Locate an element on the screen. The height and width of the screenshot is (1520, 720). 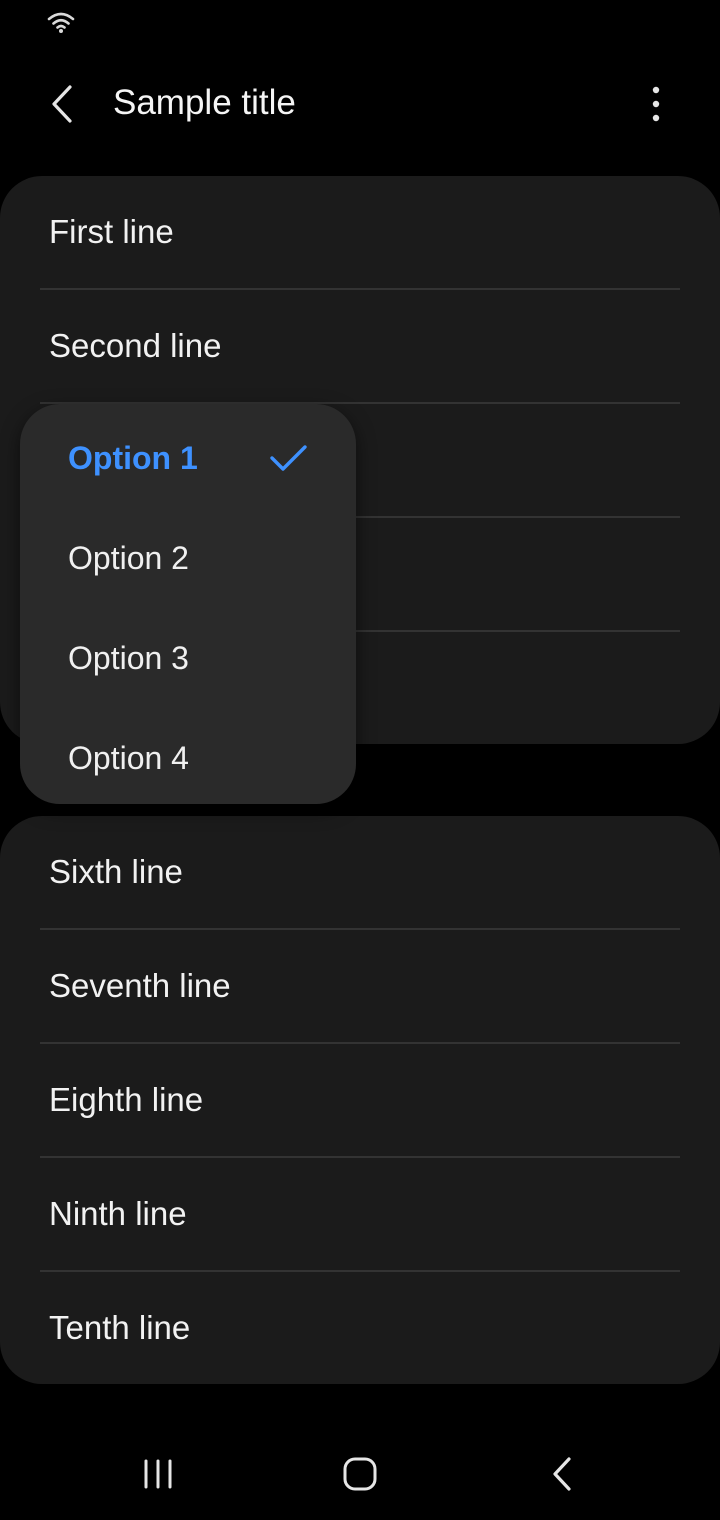
menu-option-2: Option 2 is located at coordinates (188, 558).